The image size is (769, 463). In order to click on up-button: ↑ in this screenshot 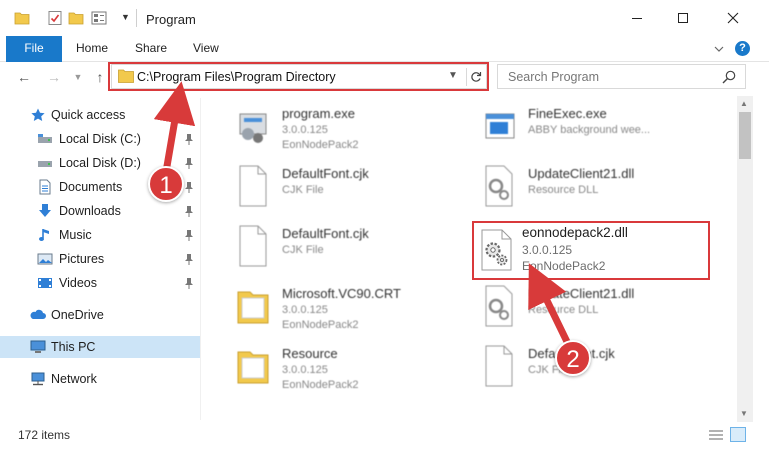, I will do `click(100, 77)`.